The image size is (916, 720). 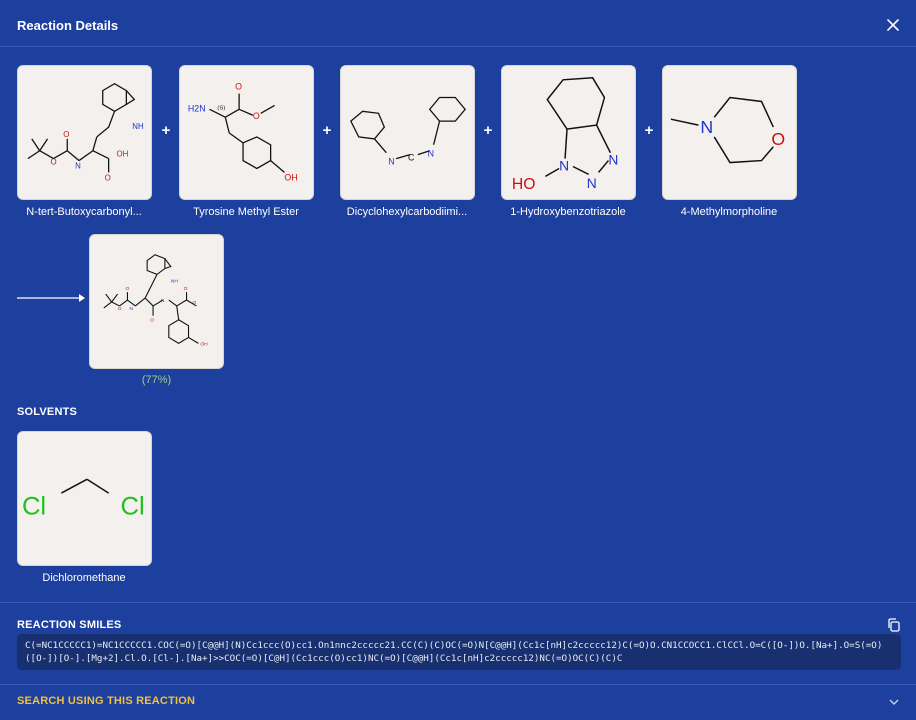 I want to click on dialog-header: Reaction Details, so click(x=458, y=23).